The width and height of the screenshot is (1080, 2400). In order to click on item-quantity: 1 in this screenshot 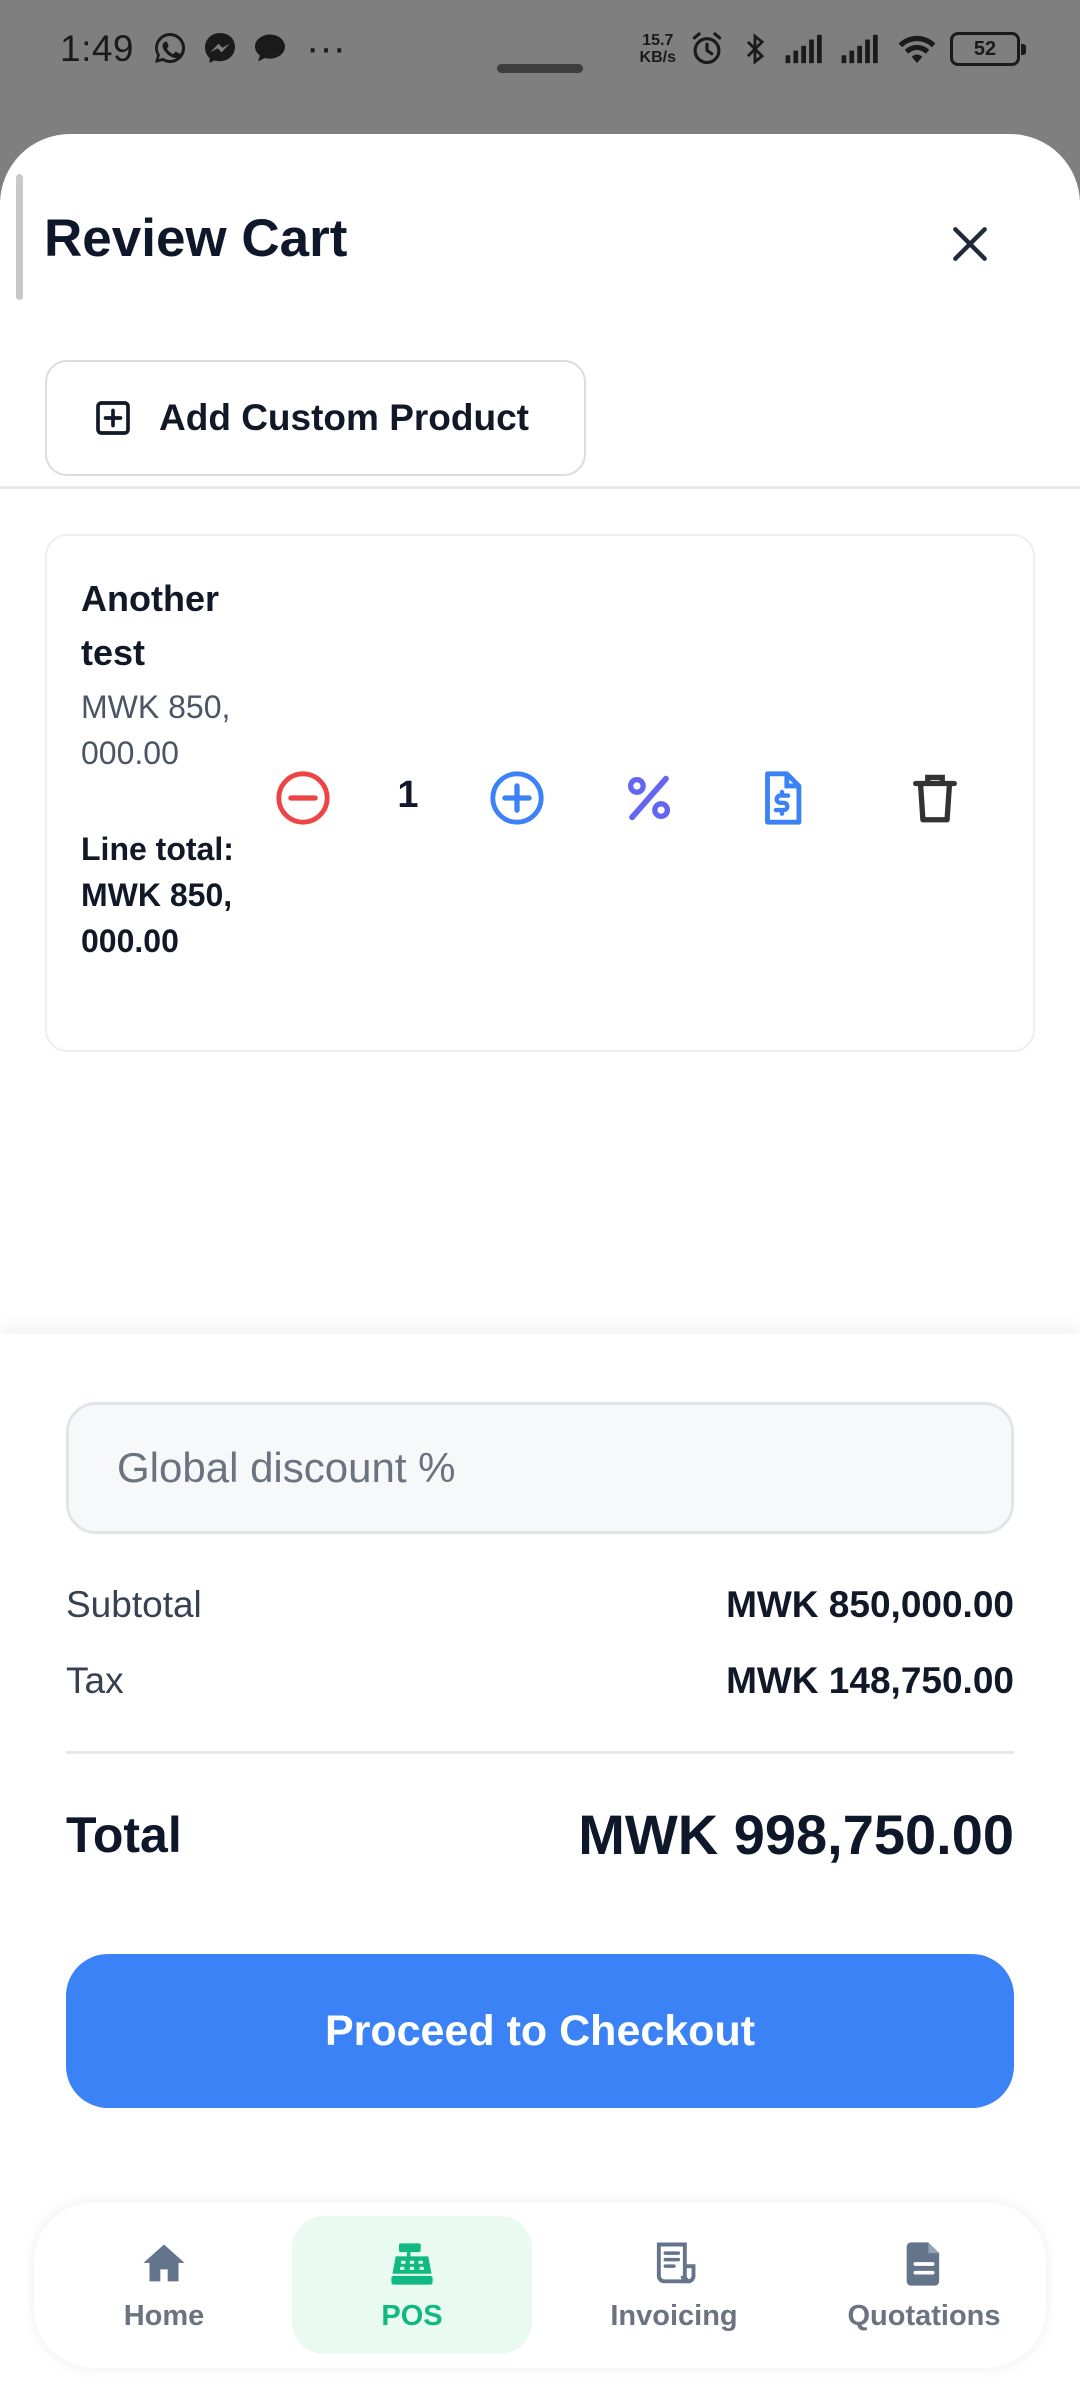, I will do `click(408, 795)`.